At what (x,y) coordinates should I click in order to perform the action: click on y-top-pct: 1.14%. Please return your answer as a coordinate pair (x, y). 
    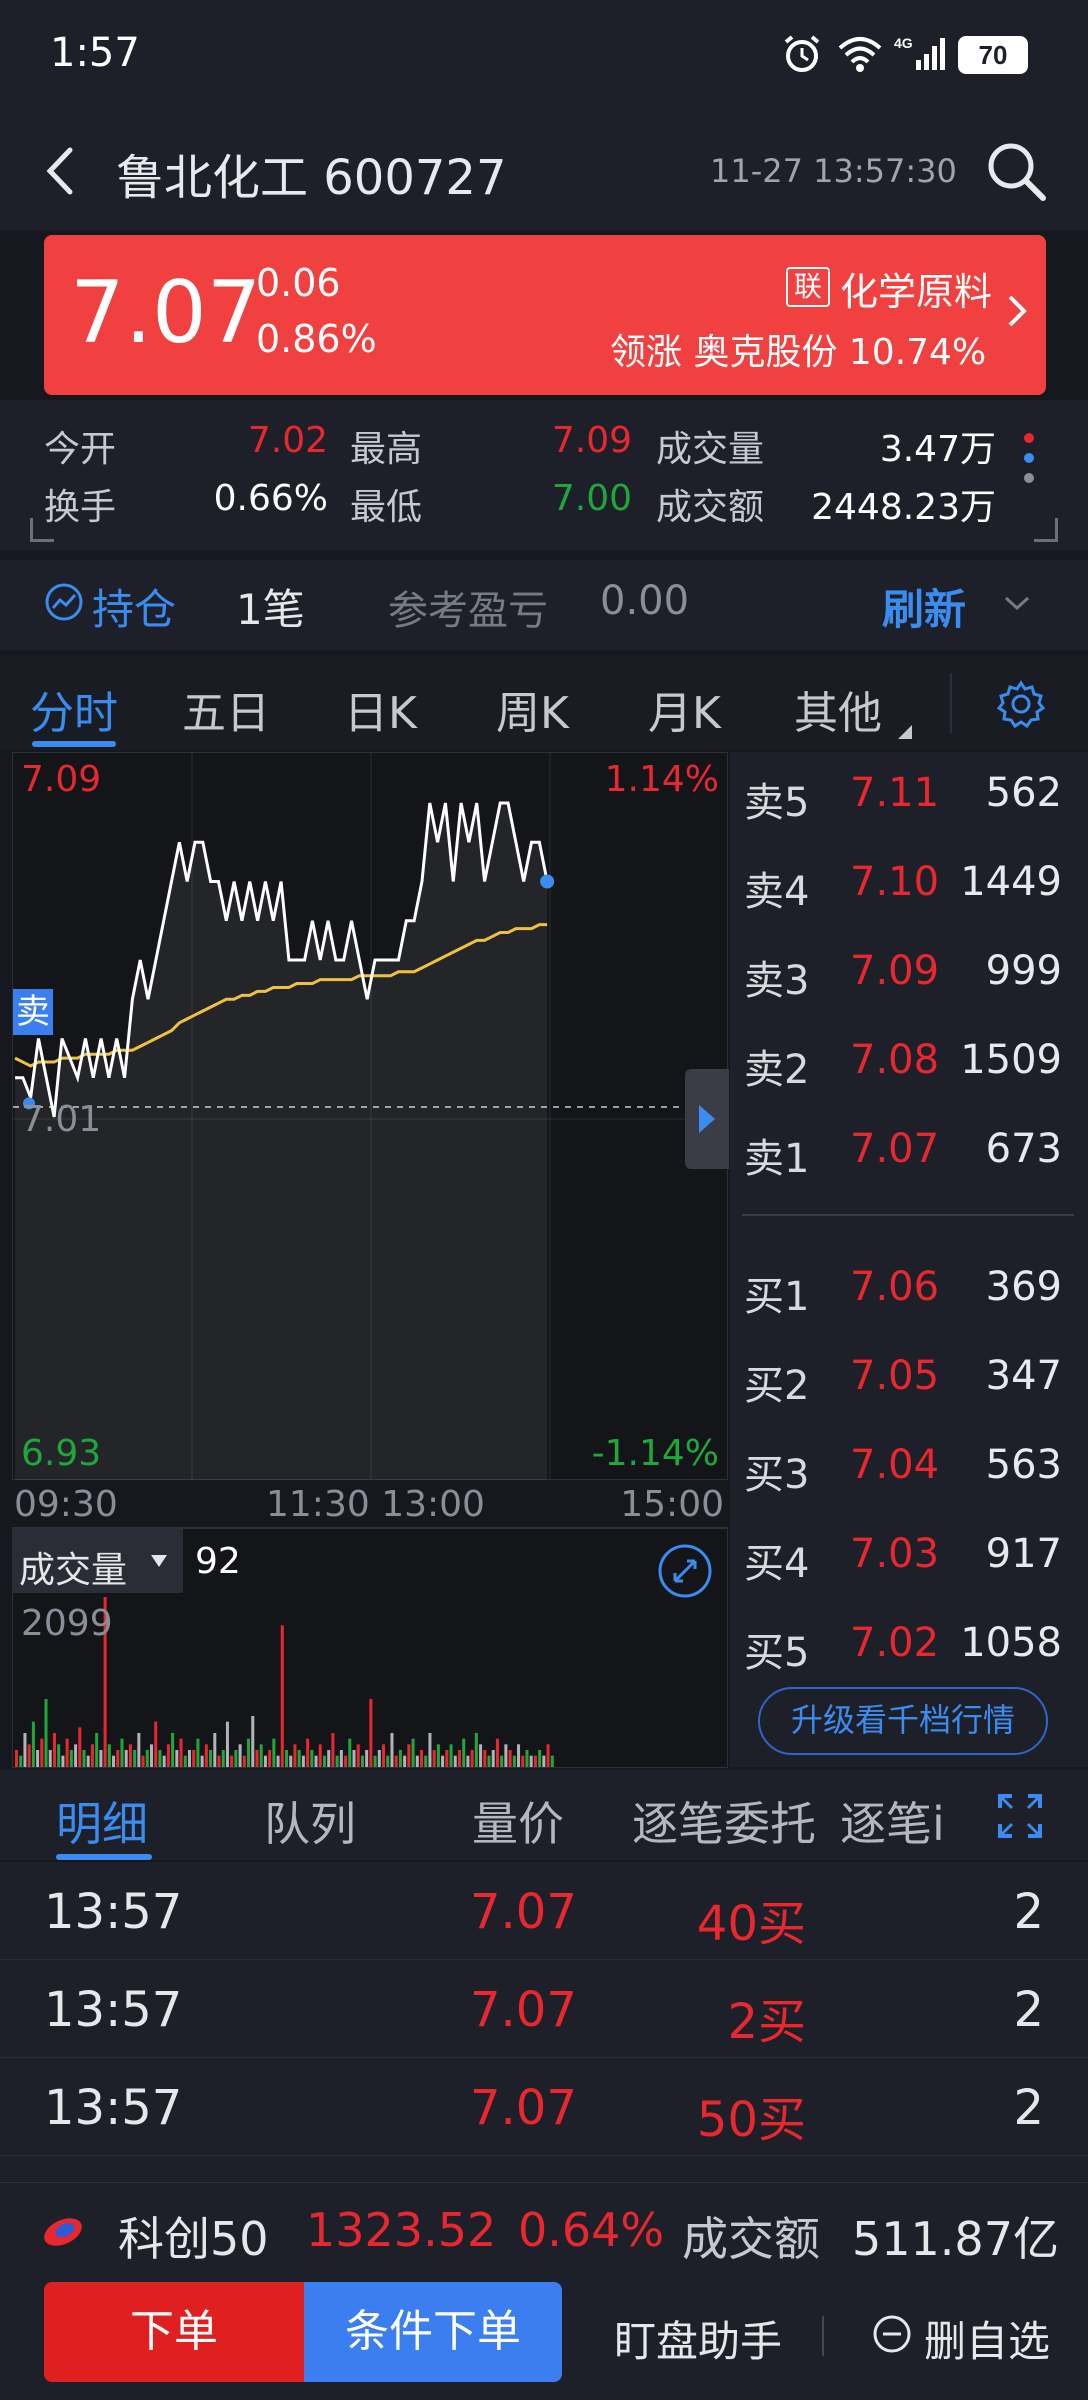
    Looking at the image, I should click on (661, 779).